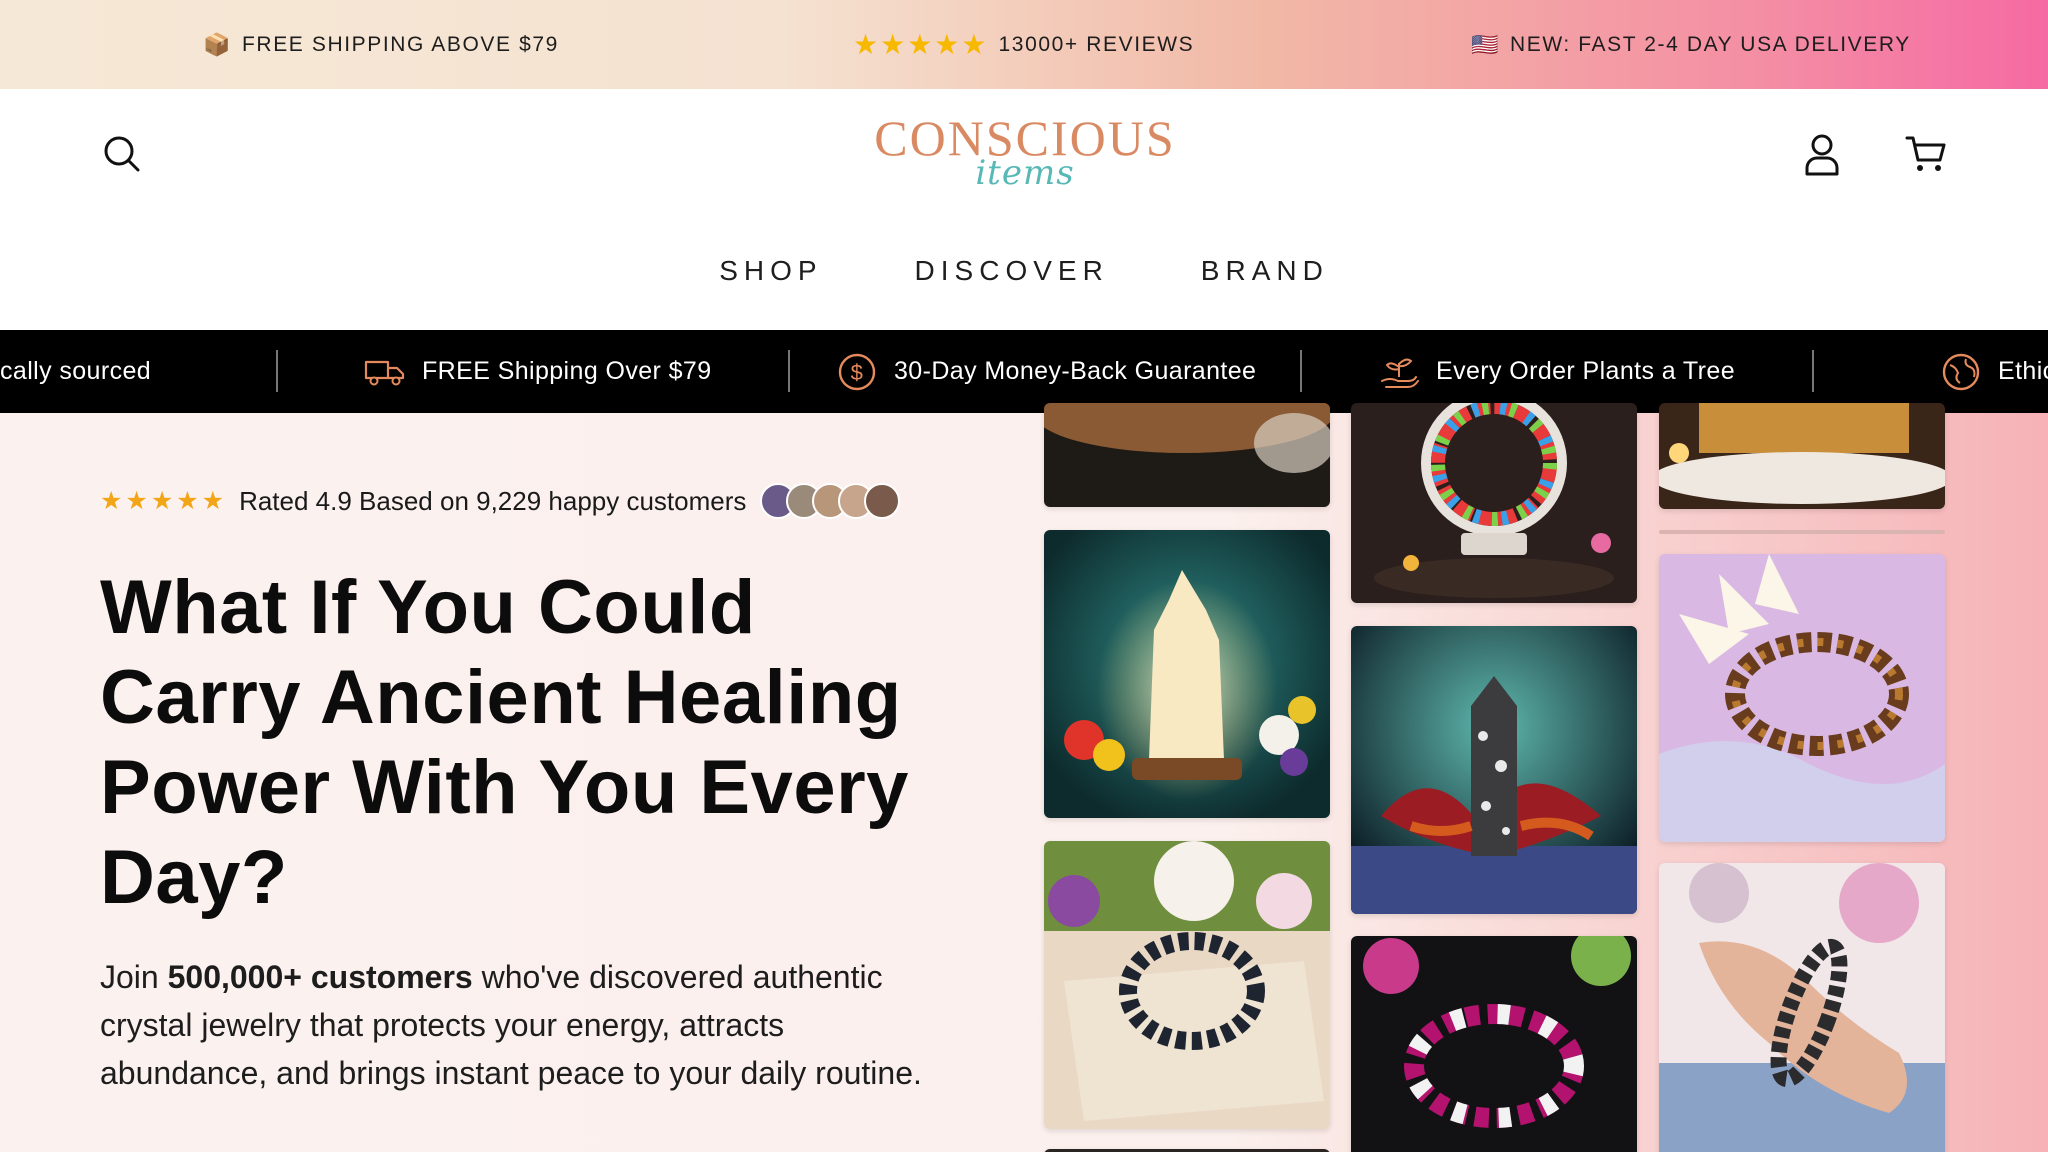 This screenshot has width=2048, height=1152. What do you see at coordinates (1485, 44) in the screenshot?
I see `us-flag-icon: 🇺🇸` at bounding box center [1485, 44].